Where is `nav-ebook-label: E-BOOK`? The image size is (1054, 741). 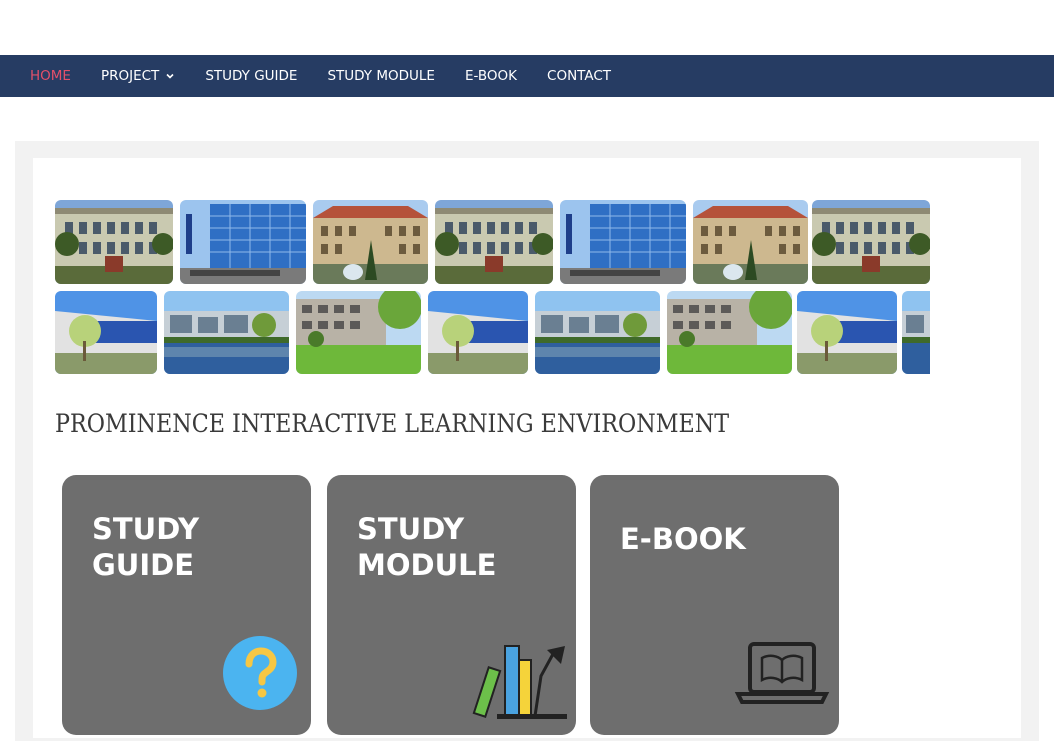 nav-ebook-label: E-BOOK is located at coordinates (491, 76).